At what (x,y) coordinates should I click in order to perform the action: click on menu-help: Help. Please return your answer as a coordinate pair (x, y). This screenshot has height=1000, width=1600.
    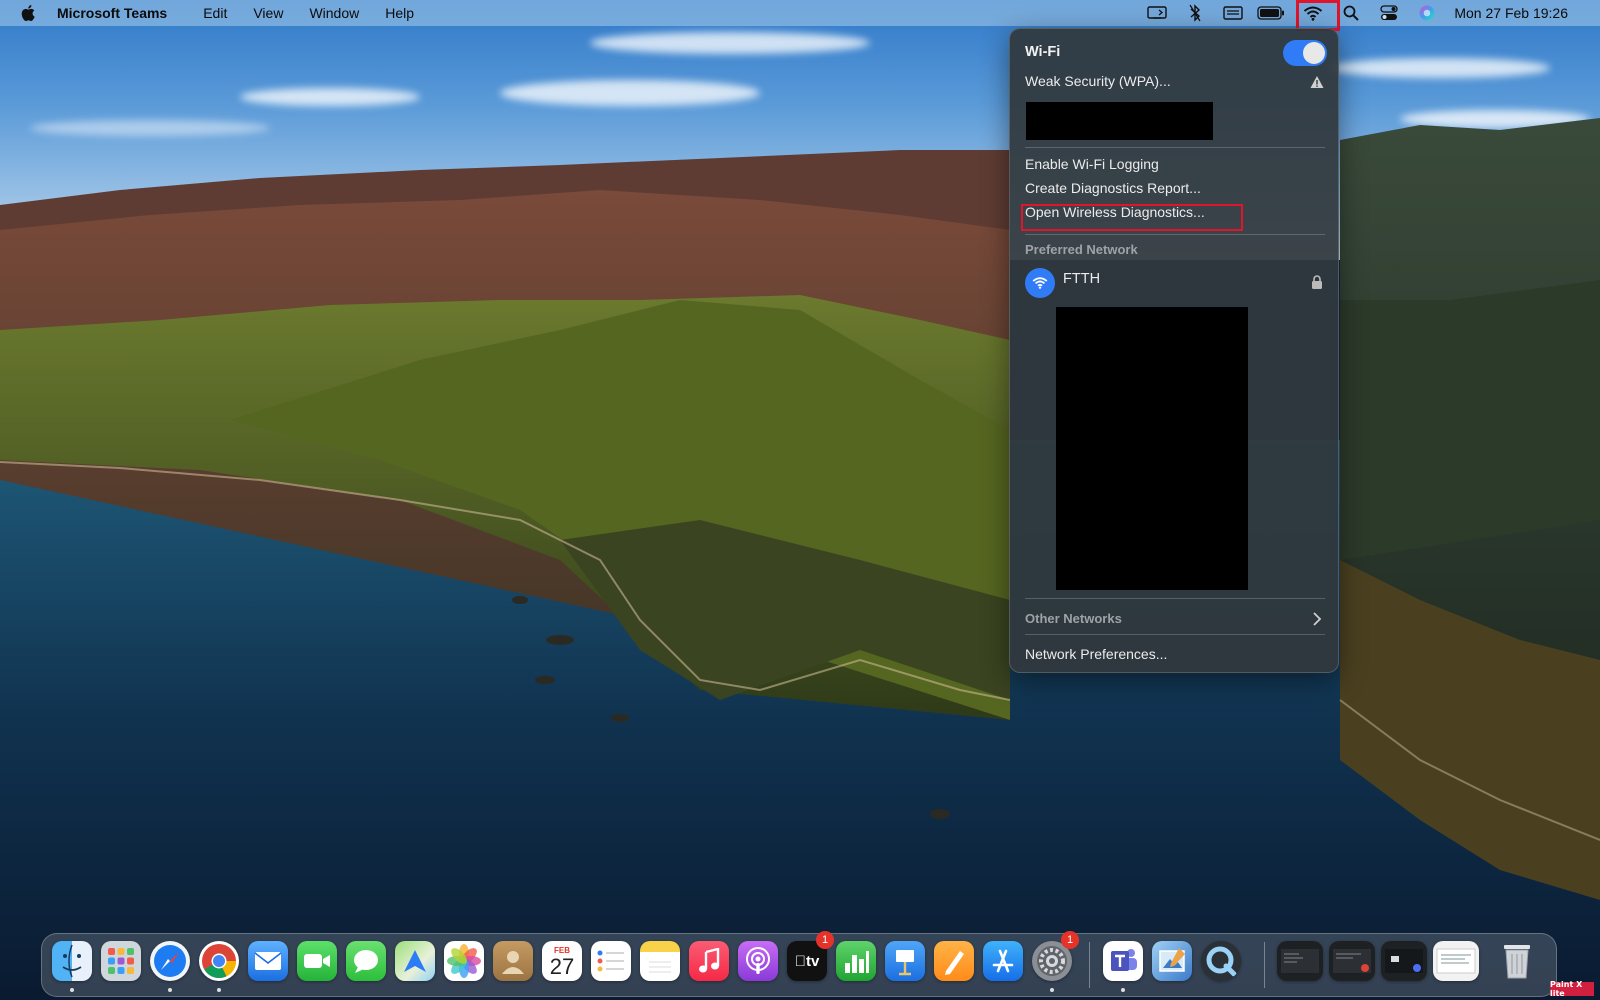
    Looking at the image, I should click on (399, 13).